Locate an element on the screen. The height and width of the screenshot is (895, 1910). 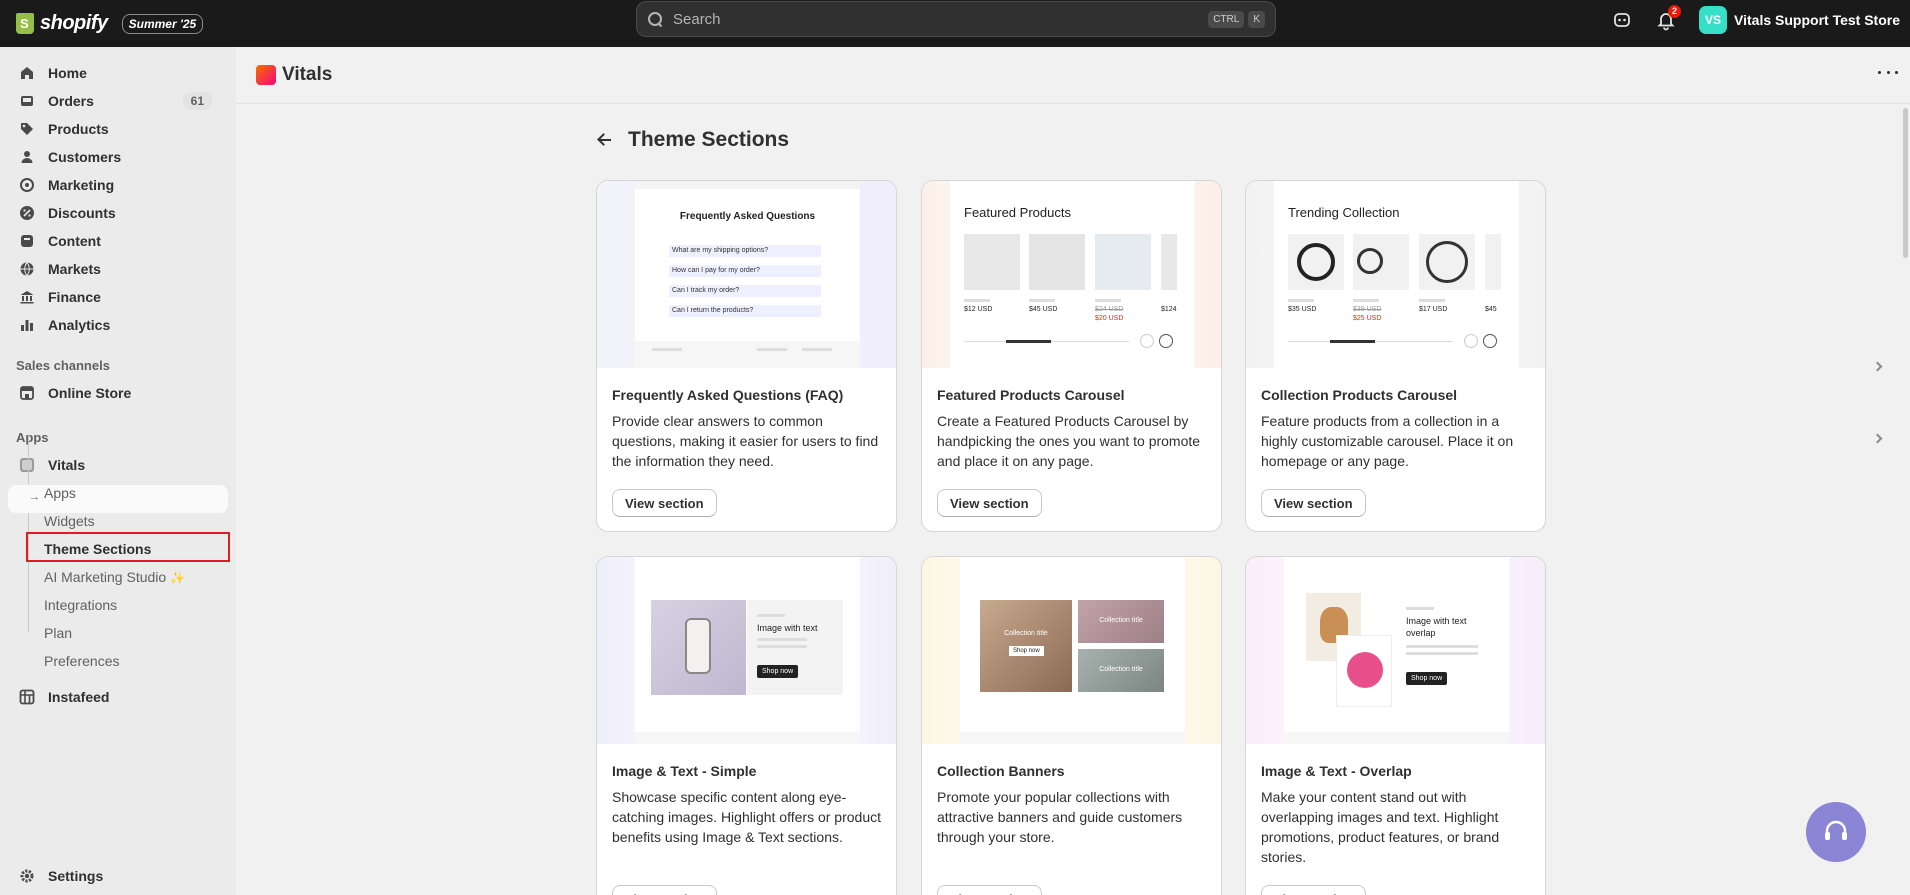
shopify-logo: shopify Summer '25 is located at coordinates (110, 23).